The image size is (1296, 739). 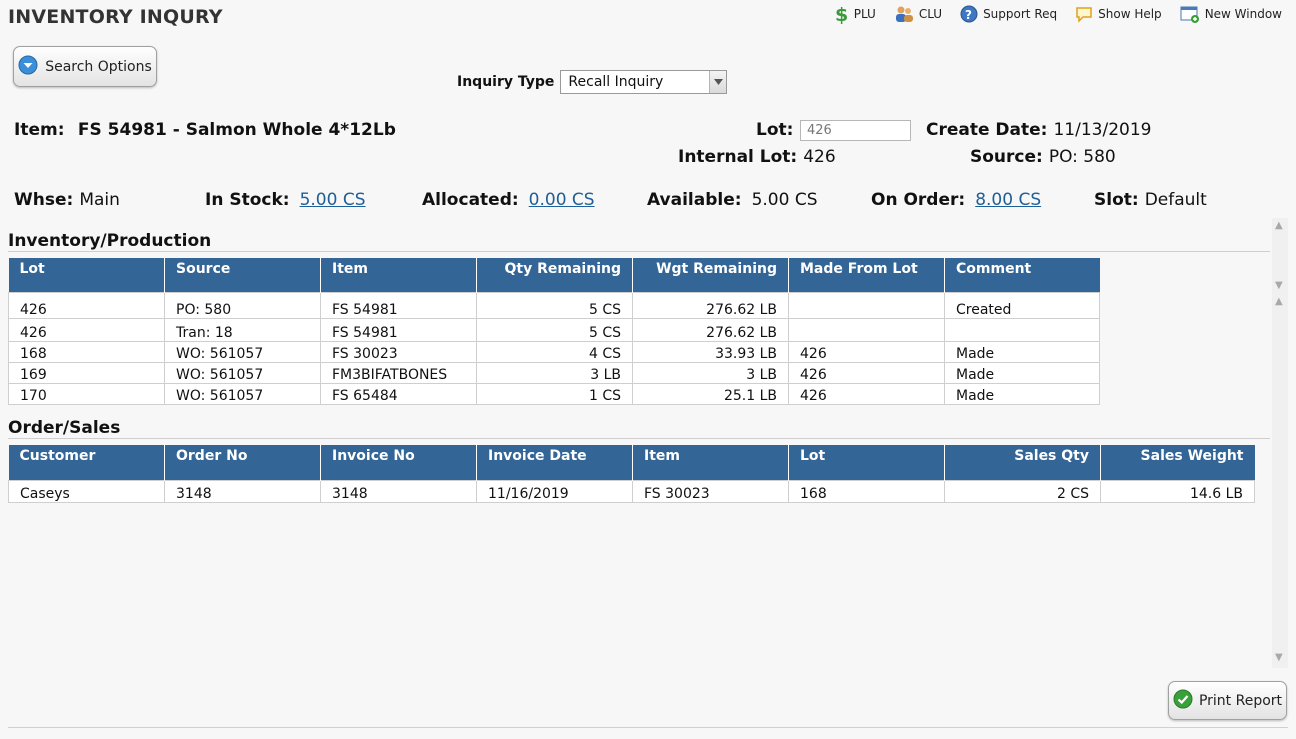 I want to click on in-stock-link: 5.00 CS, so click(x=333, y=200).